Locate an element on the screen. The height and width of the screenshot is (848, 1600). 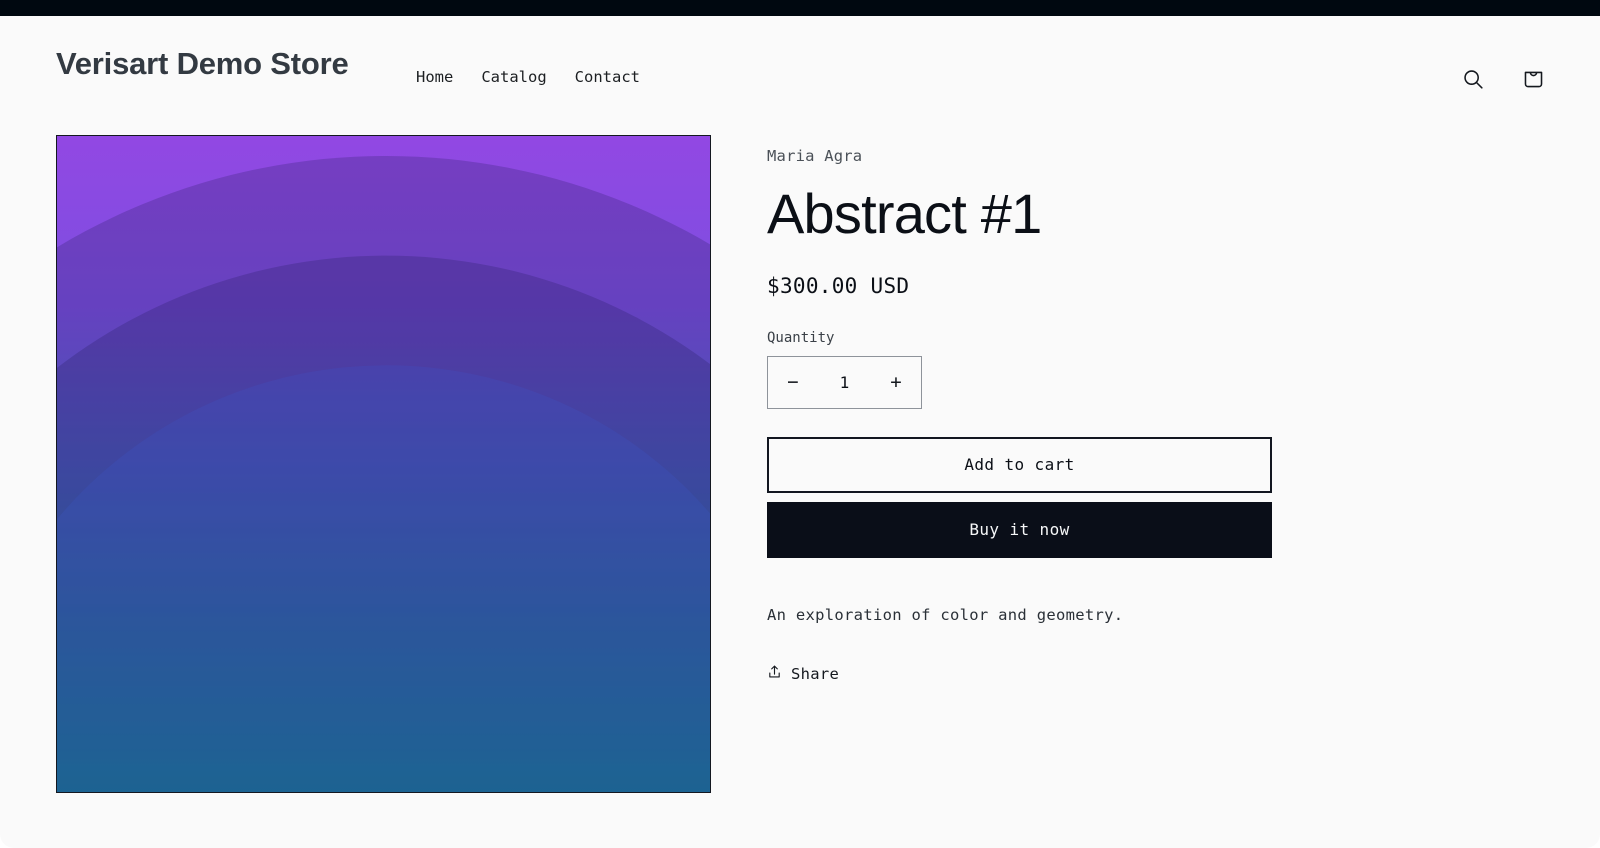
product-vendor: Maria Agra is located at coordinates (815, 156).